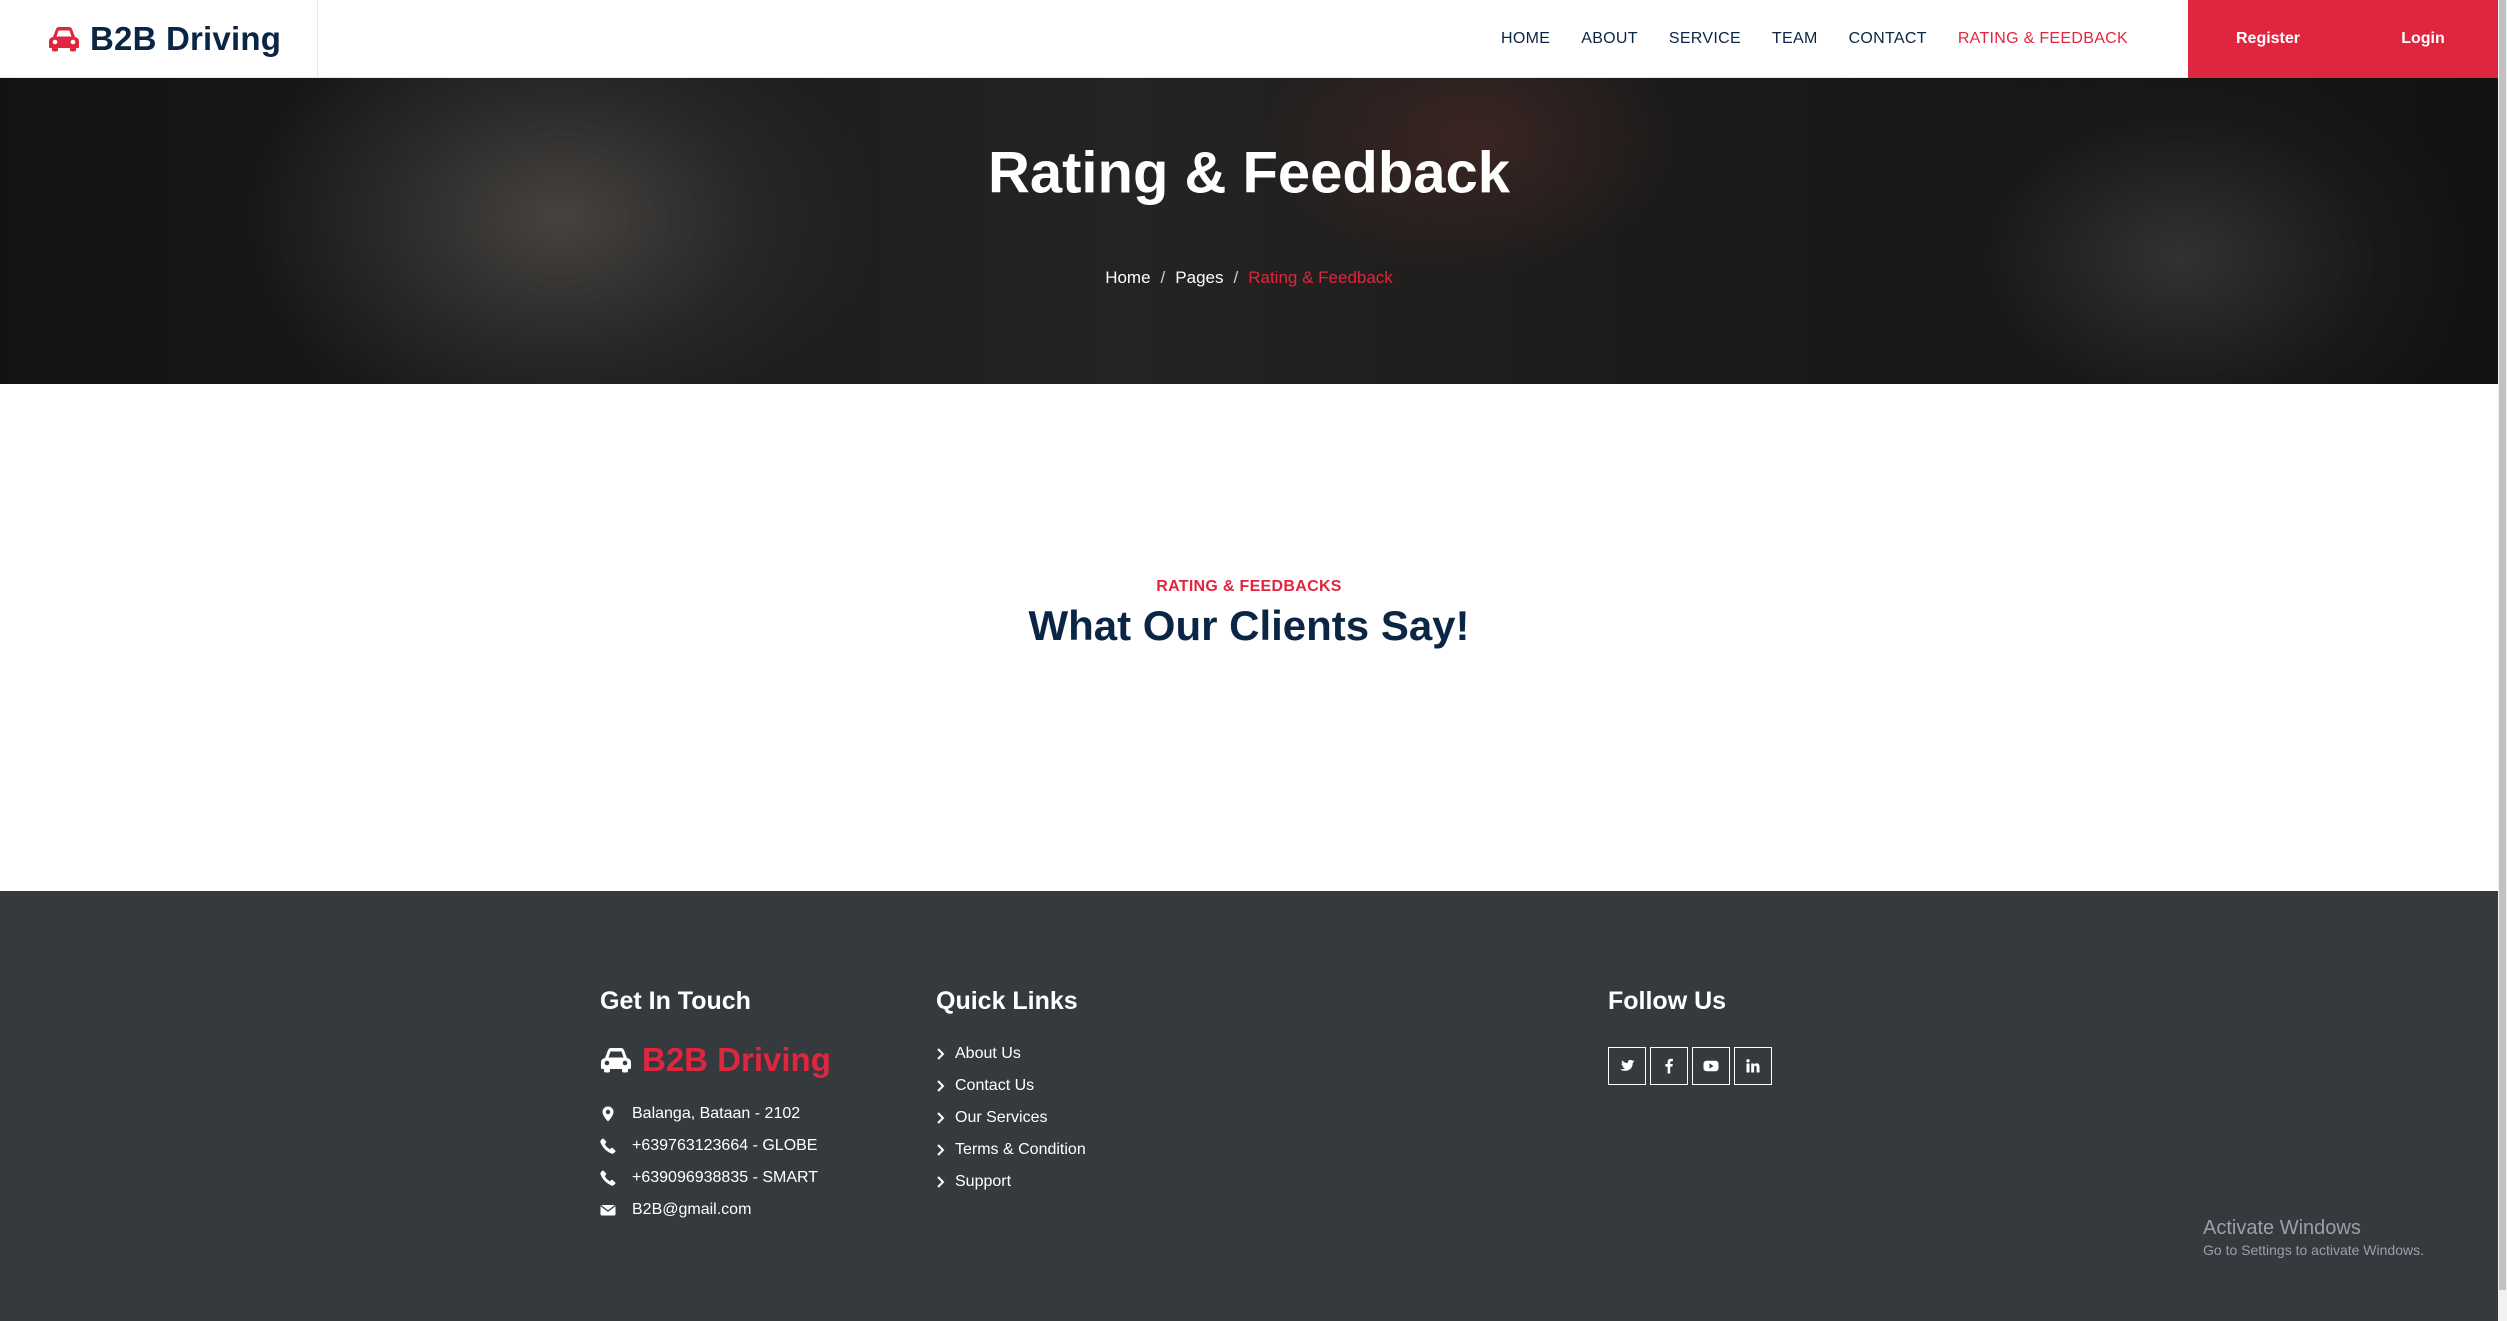 Image resolution: width=2507 pixels, height=1321 pixels. What do you see at coordinates (1001, 1117) in the screenshot?
I see `quick-link-label: Our Services` at bounding box center [1001, 1117].